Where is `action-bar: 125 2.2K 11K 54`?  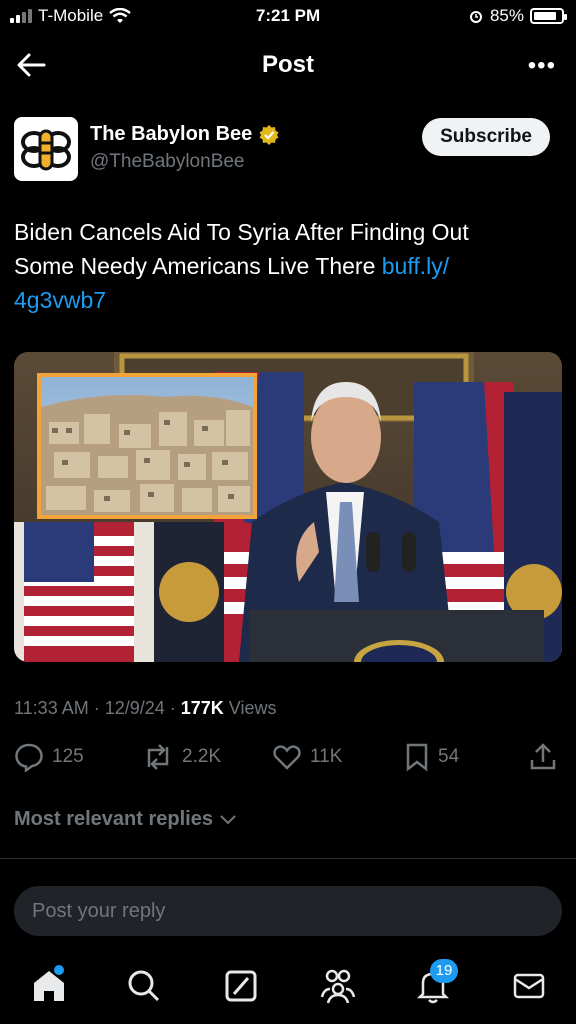 action-bar: 125 2.2K 11K 54 is located at coordinates (288, 760).